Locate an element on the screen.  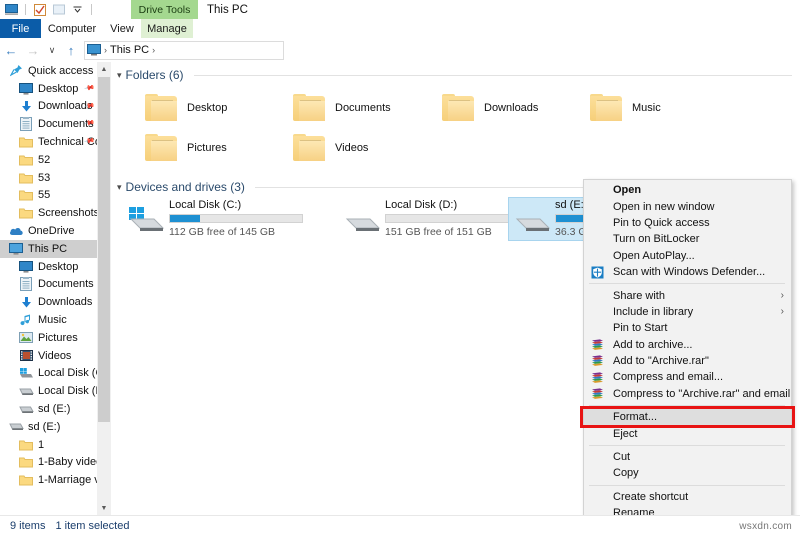
customize-dropdown-icon is located at coordinates (77, 9).